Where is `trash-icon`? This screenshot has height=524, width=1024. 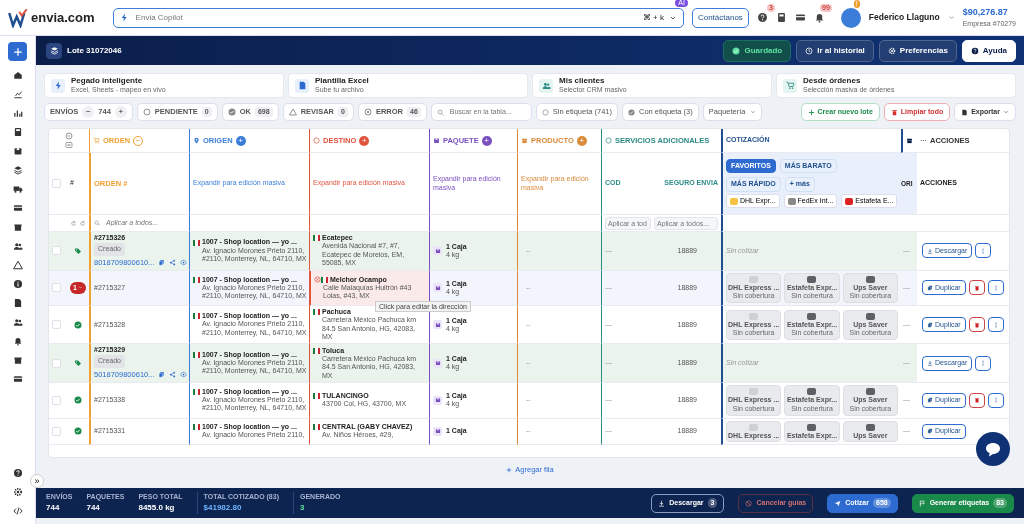
trash-icon is located at coordinates (976, 288).